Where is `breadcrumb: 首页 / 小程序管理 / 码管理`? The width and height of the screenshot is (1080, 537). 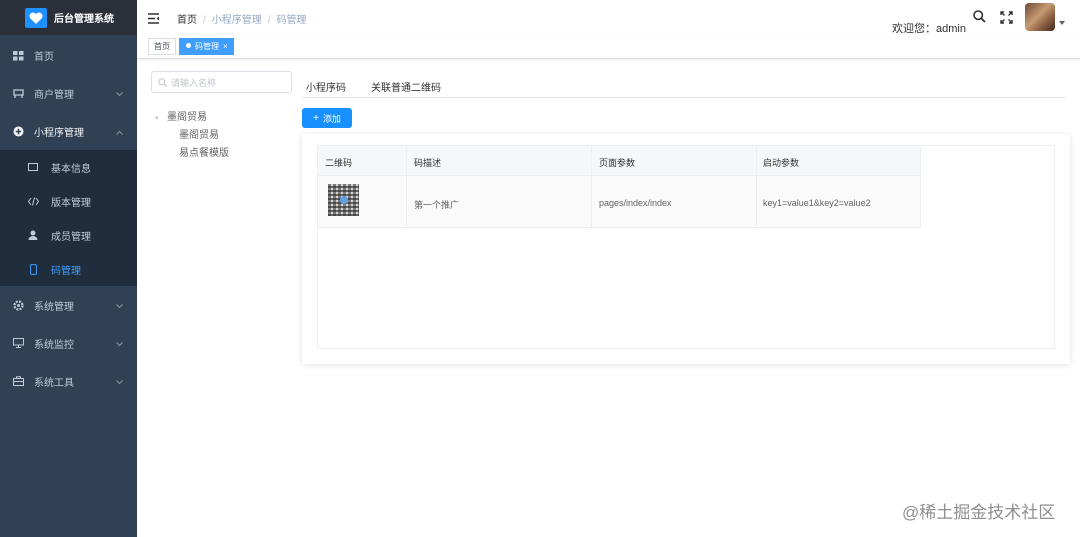 breadcrumb: 首页 / 小程序管理 / 码管理 is located at coordinates (242, 20).